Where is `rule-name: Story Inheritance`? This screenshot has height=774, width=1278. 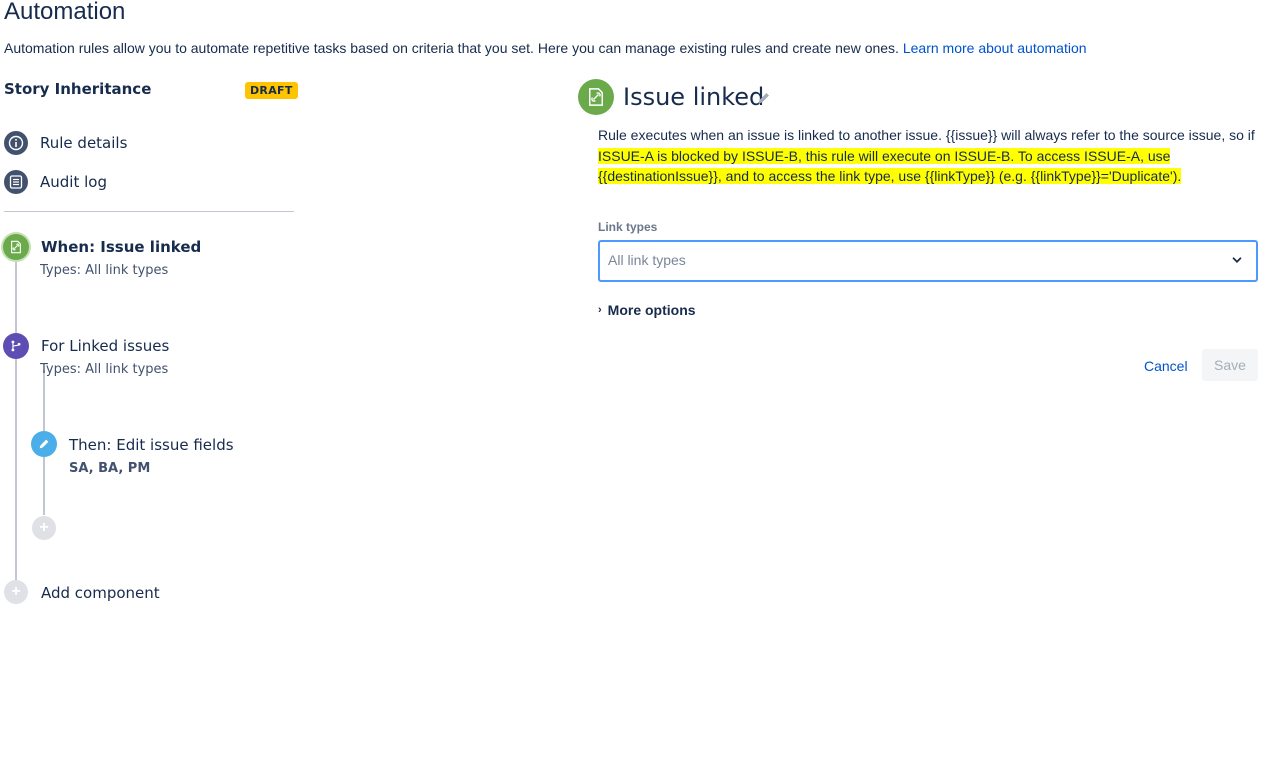
rule-name: Story Inheritance is located at coordinates (78, 89).